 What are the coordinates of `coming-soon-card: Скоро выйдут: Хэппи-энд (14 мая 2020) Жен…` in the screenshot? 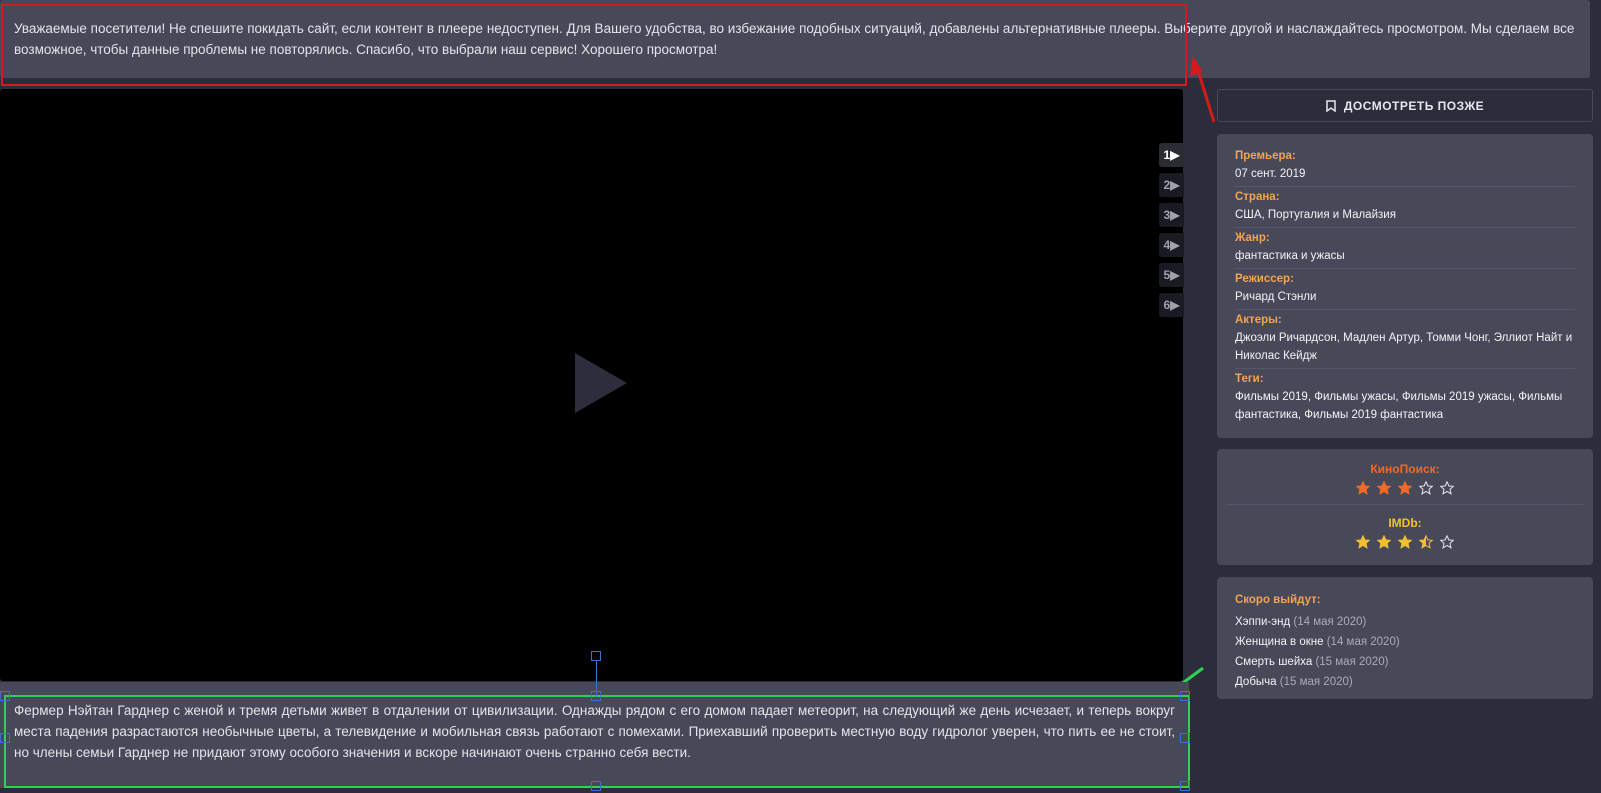 It's located at (1405, 638).